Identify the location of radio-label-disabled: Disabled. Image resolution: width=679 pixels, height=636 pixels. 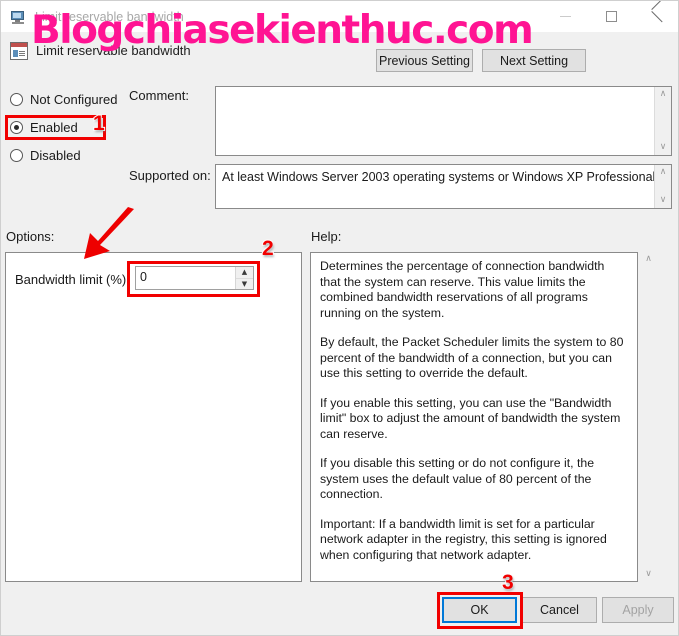
(55, 155).